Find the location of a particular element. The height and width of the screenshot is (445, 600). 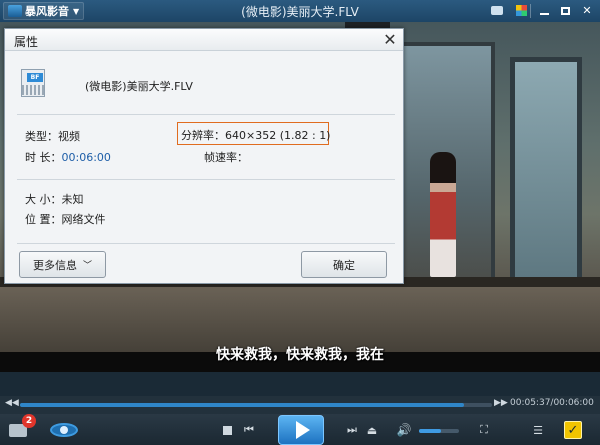

stop-icon is located at coordinates (227, 430).